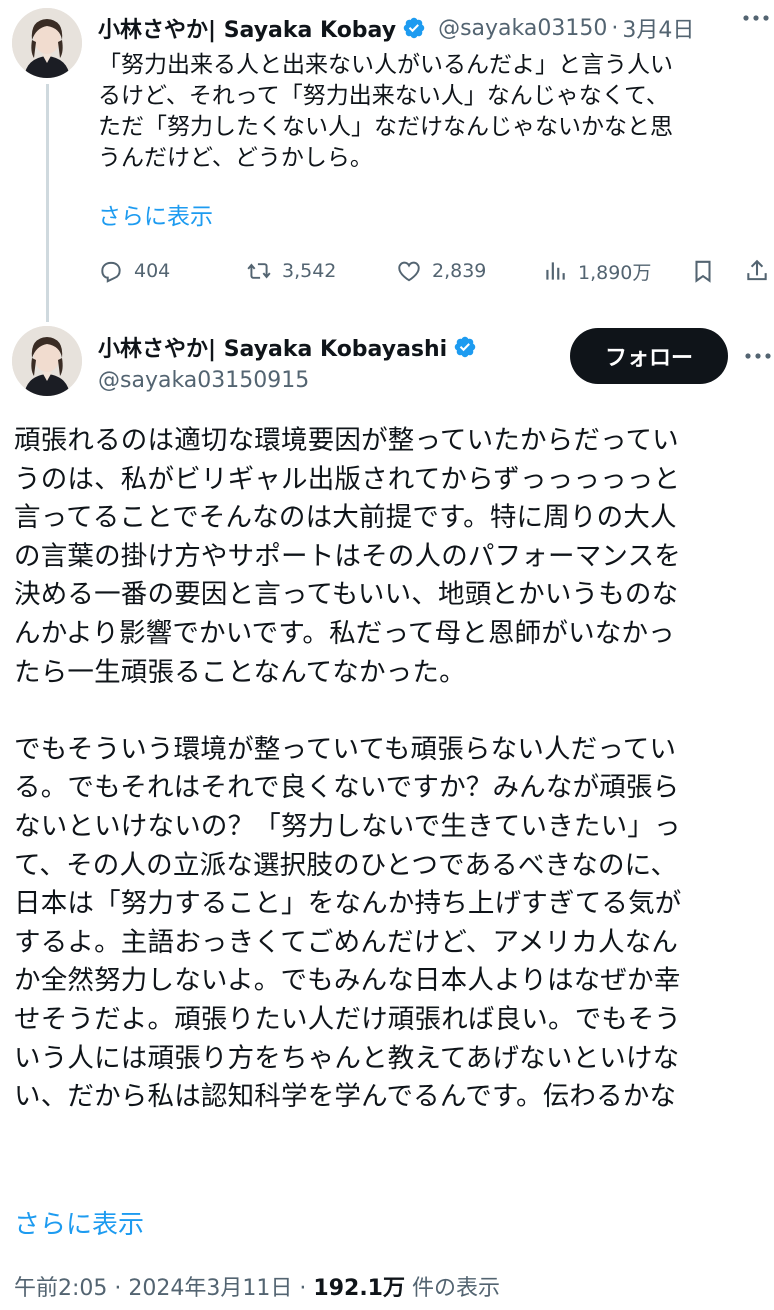  I want to click on tweet-text-line: するよ。主語おっきくてごめんだけど、アメリカ人なん, so click(346, 942).